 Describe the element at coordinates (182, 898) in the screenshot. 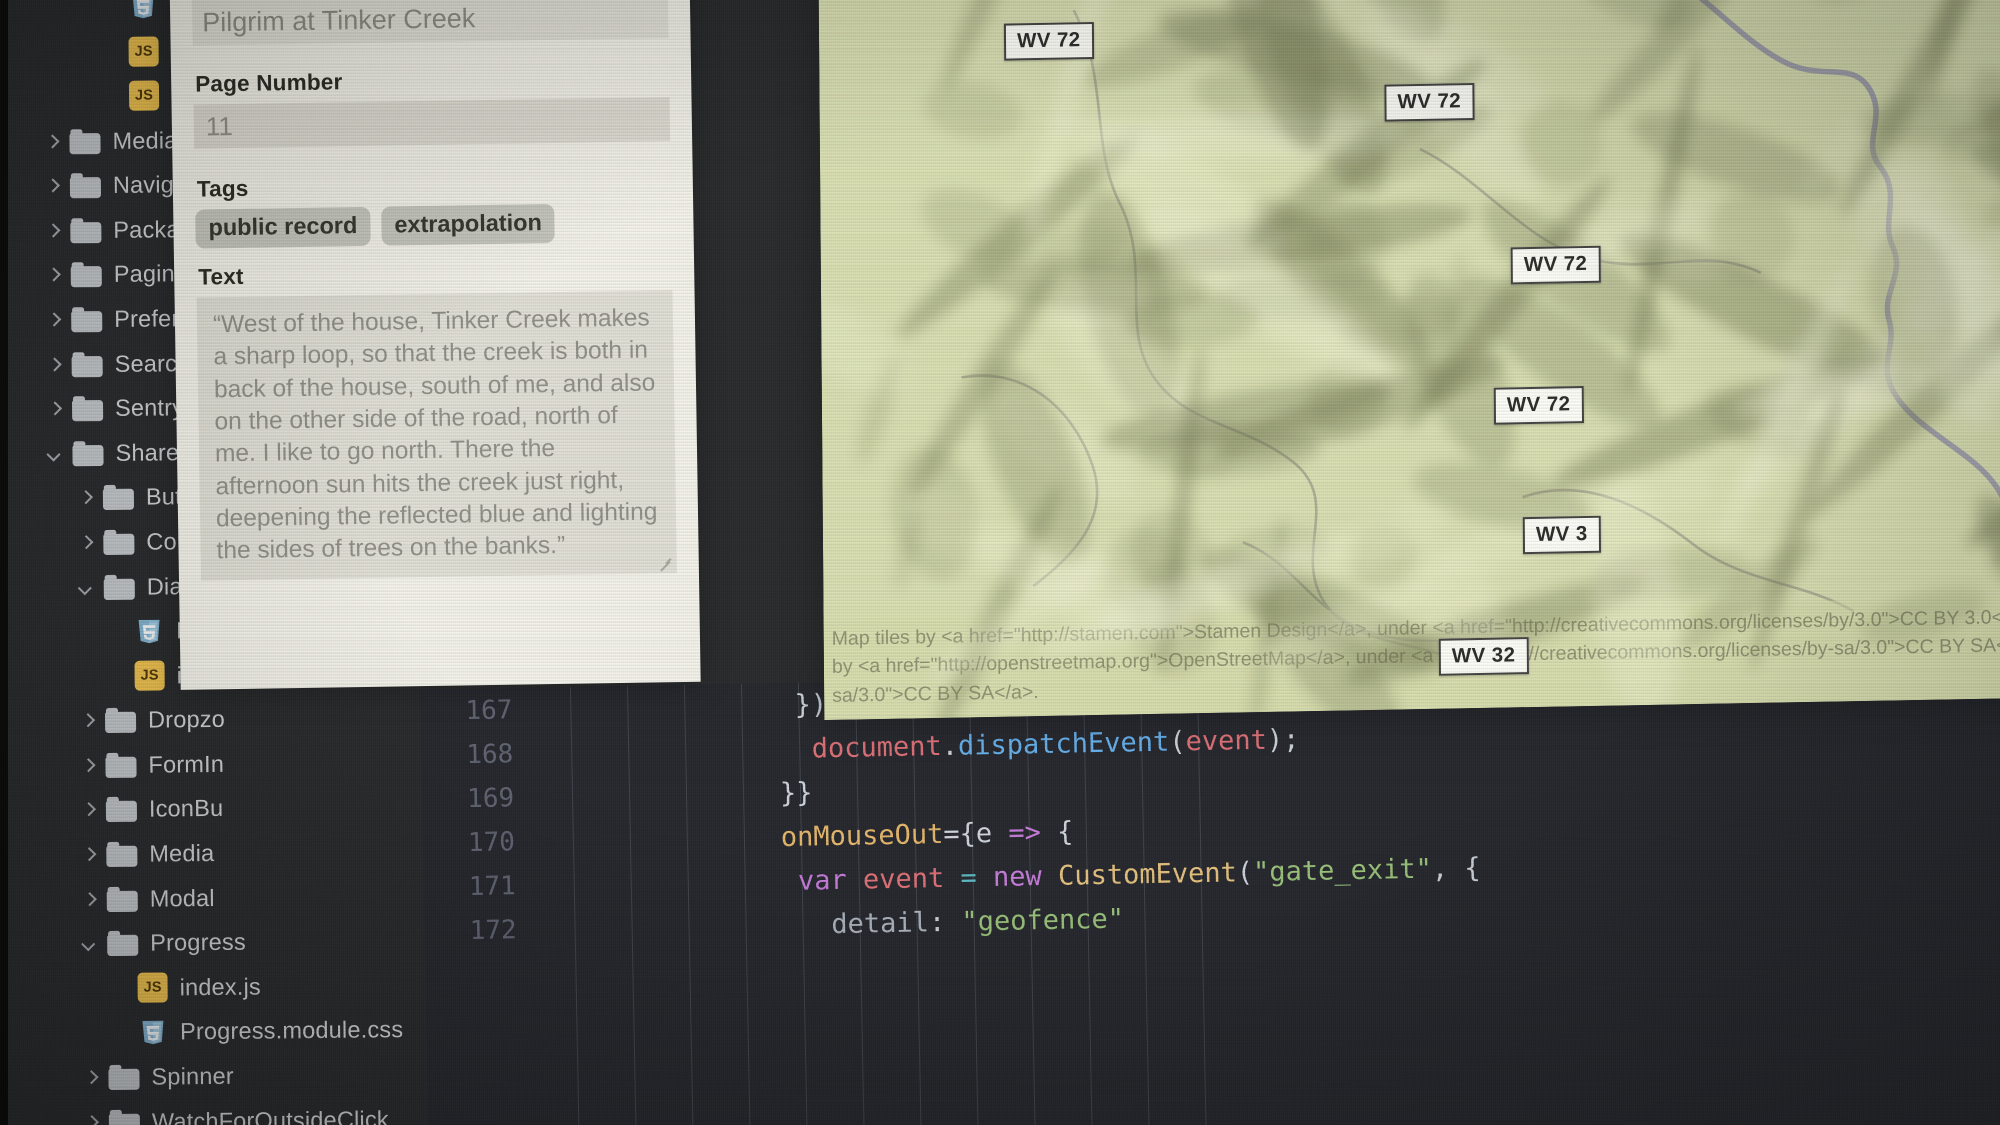

I see `explorer-item-label: Modal` at that location.